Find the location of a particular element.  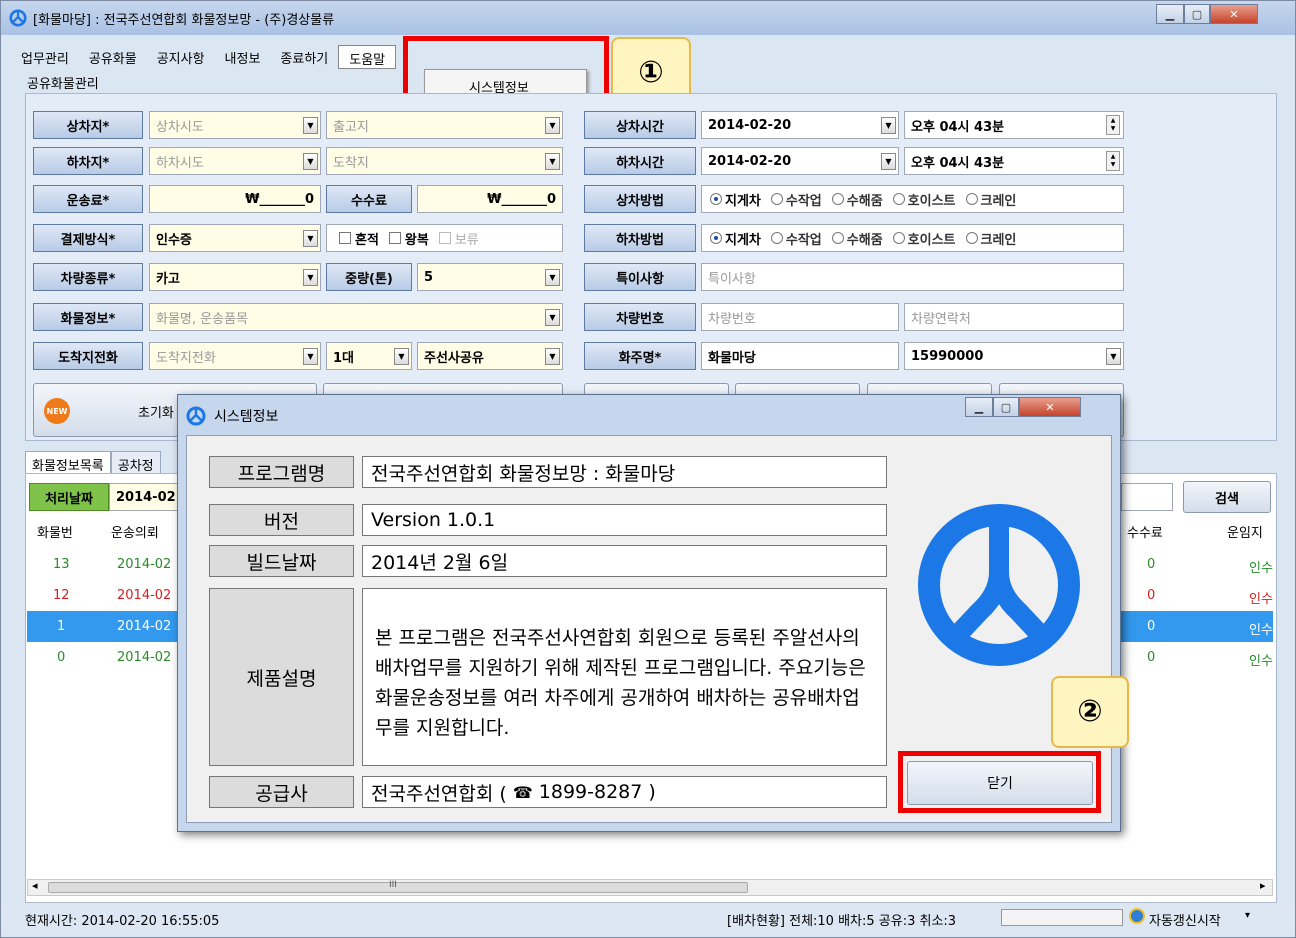

dispatch-status: [배차현황] 전체:10 배차:5 공유:3 취소:3 is located at coordinates (842, 921).